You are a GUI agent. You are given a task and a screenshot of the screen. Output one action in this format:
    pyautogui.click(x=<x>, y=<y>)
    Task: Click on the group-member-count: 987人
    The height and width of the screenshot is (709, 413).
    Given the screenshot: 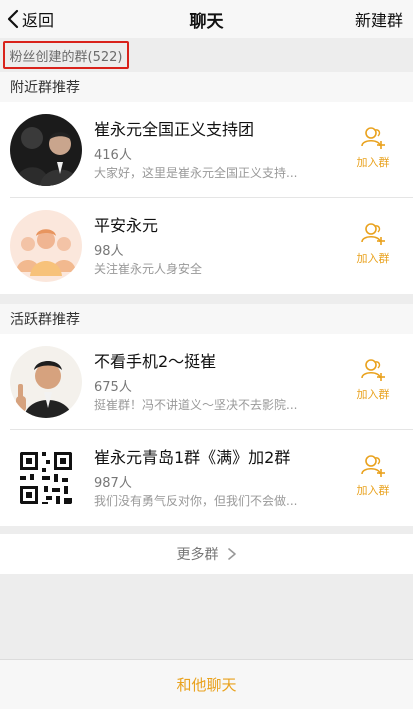 What is the action you would take?
    pyautogui.click(x=113, y=483)
    